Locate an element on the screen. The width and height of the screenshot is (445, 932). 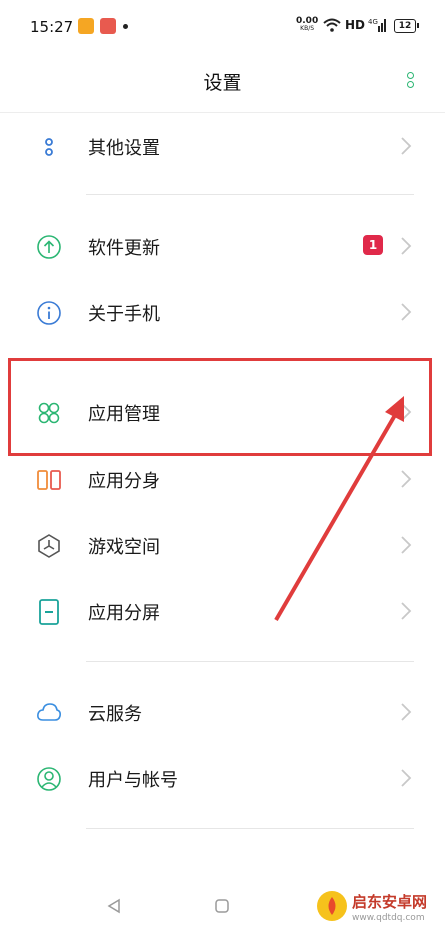
home-icon is located at coordinates (222, 906).